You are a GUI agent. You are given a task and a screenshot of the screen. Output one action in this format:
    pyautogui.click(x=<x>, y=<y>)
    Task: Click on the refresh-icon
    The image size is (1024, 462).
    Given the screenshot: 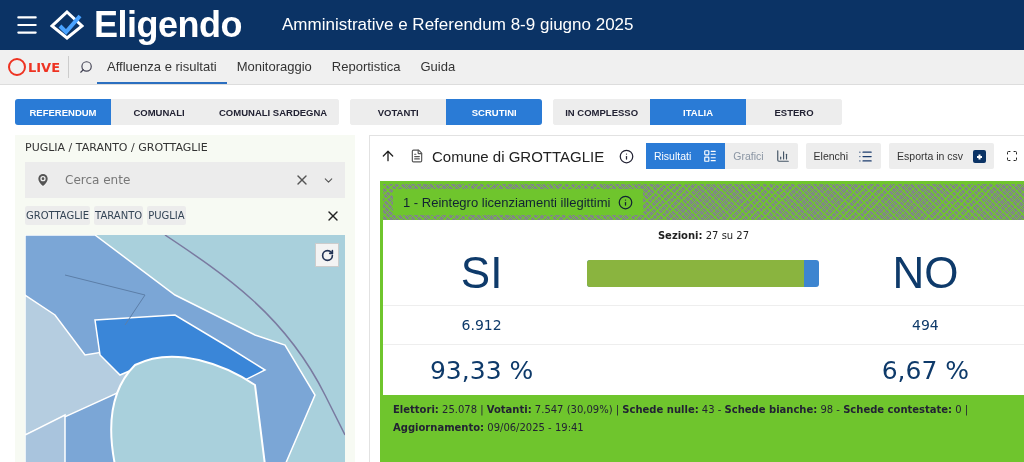 What is the action you would take?
    pyautogui.click(x=327, y=255)
    